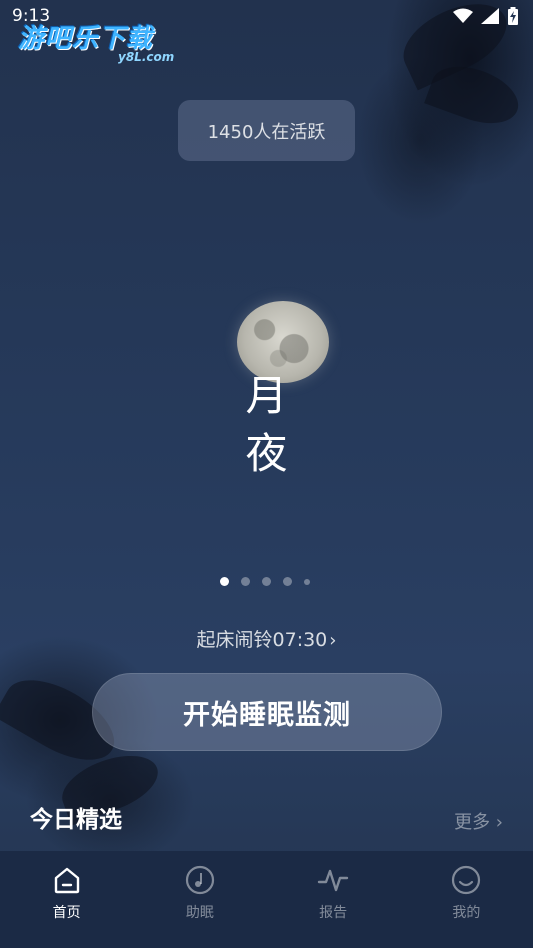  I want to click on scene-page-indicator, so click(265, 581).